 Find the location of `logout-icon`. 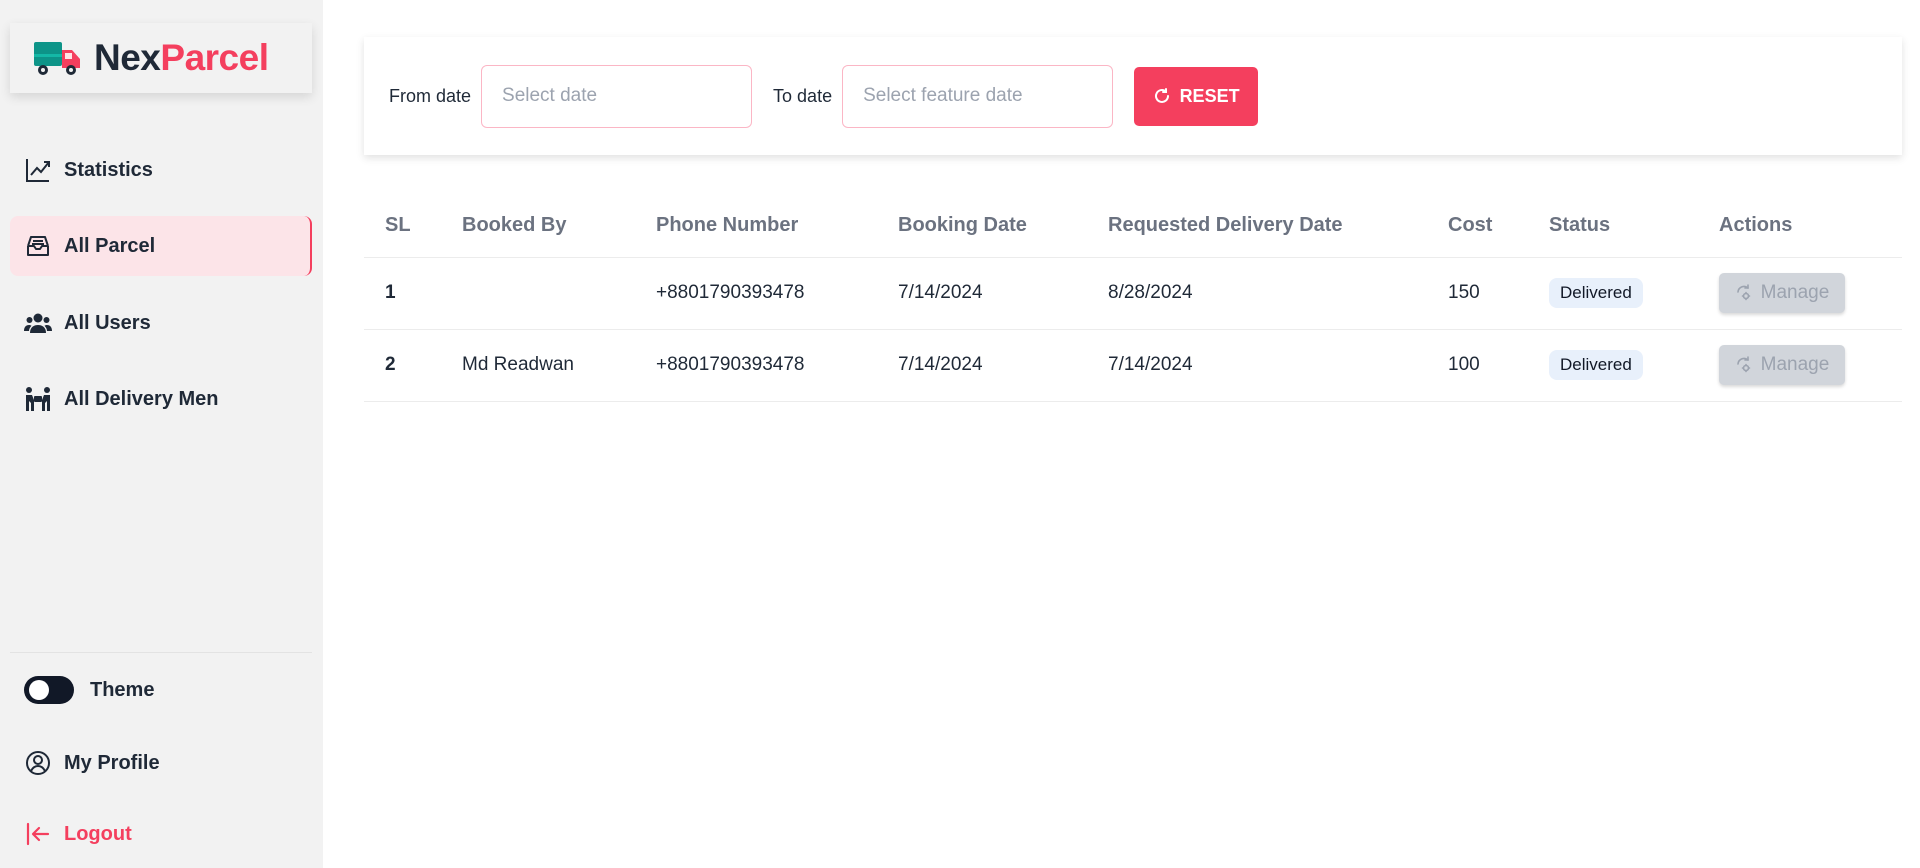

logout-icon is located at coordinates (38, 834).